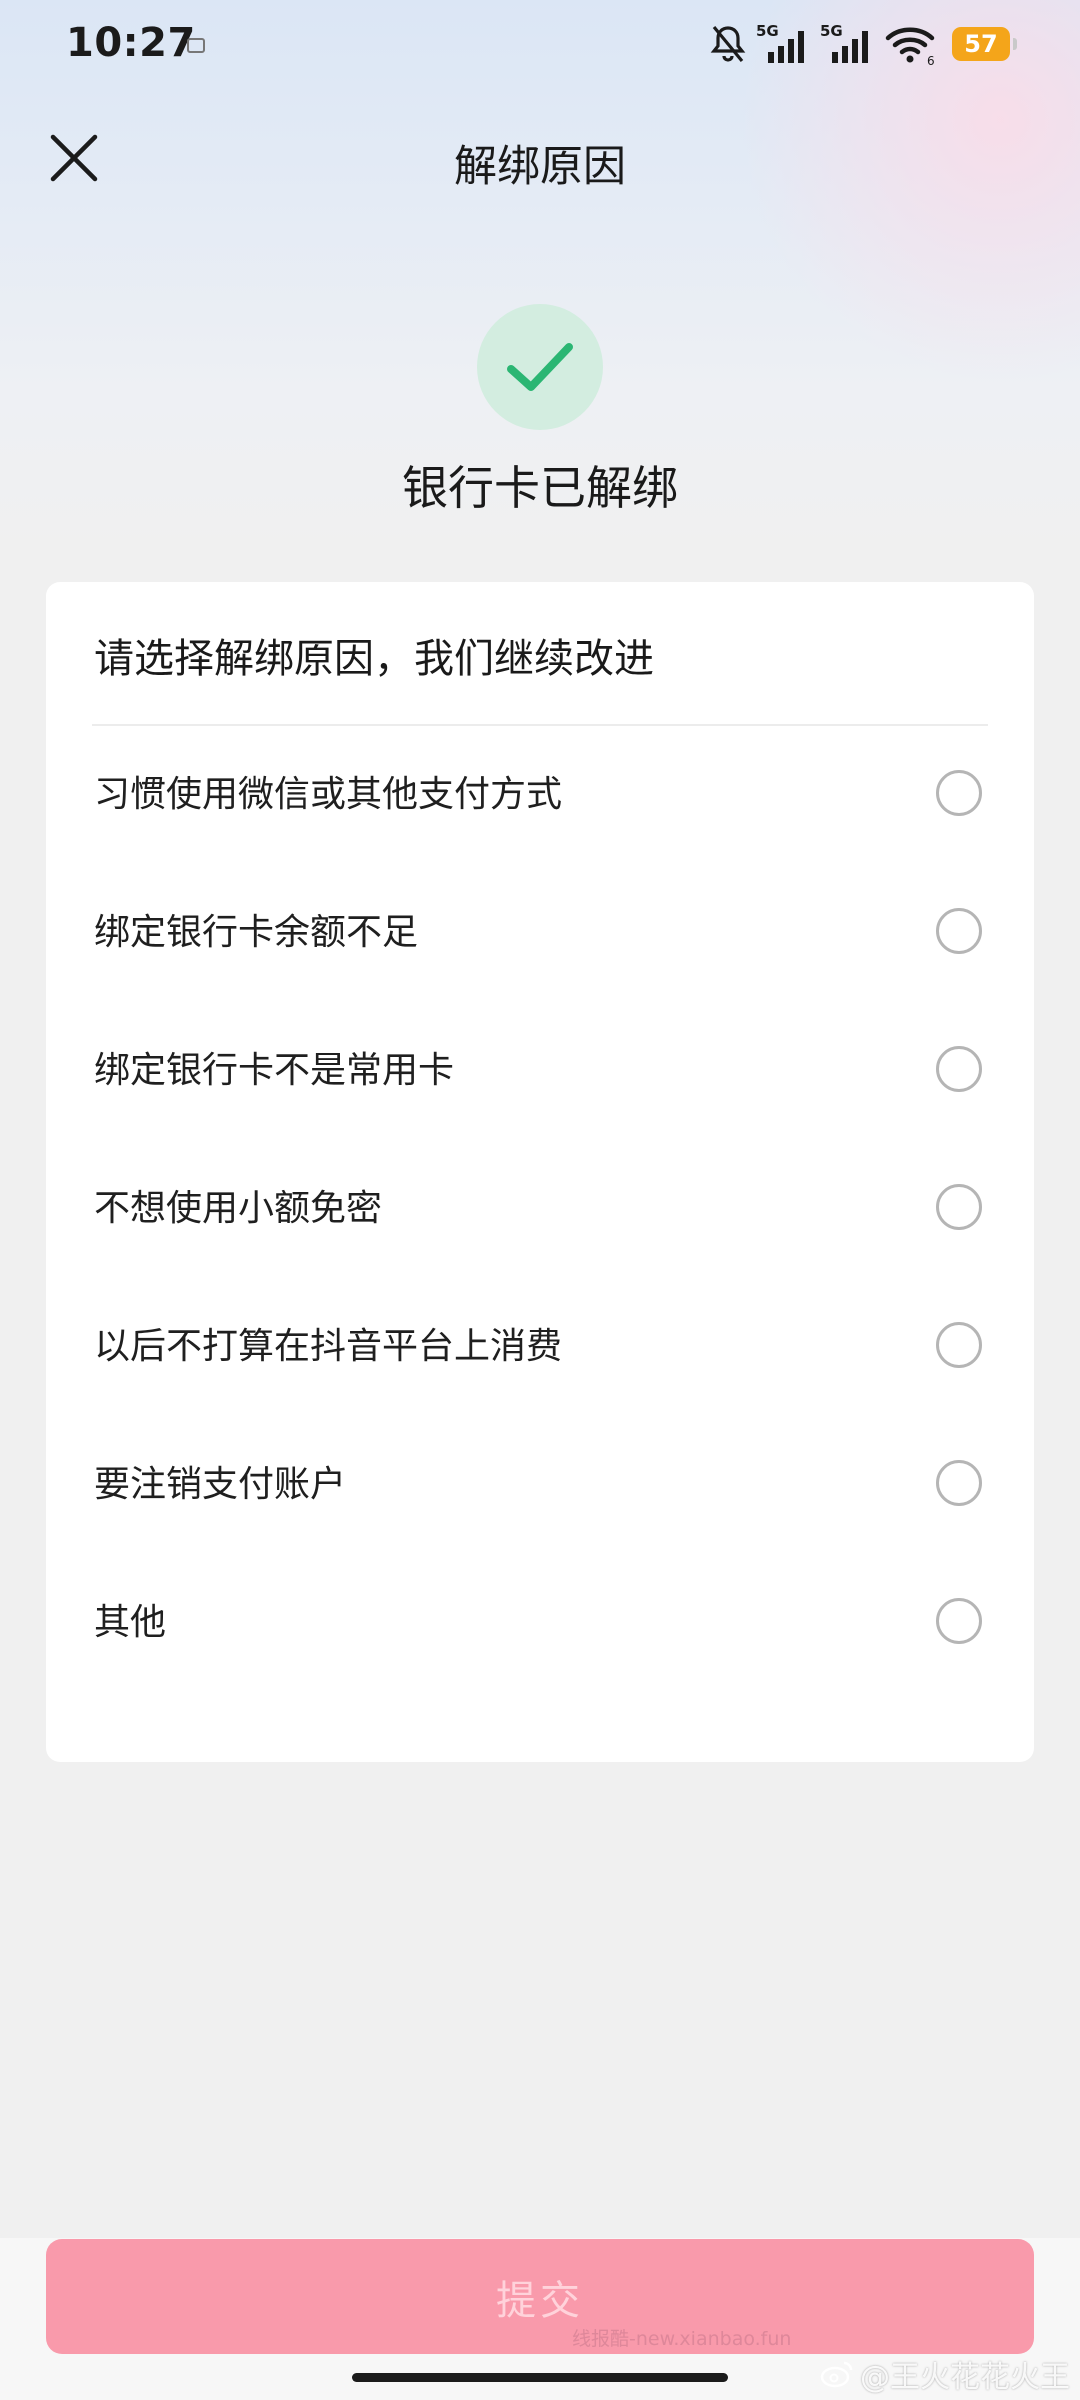 This screenshot has width=1080, height=2400. What do you see at coordinates (767, 31) in the screenshot?
I see `network-type-1: 5G` at bounding box center [767, 31].